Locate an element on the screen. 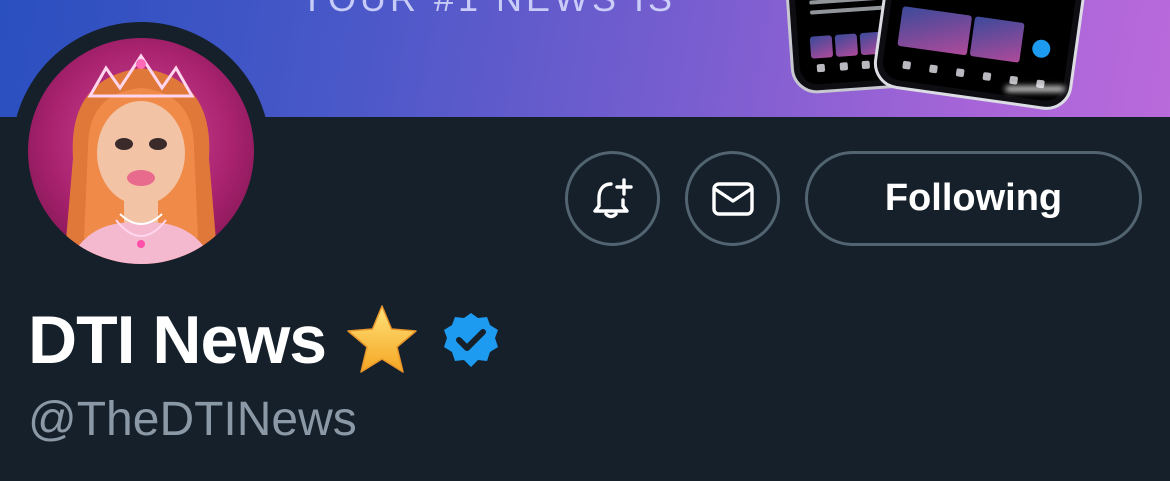  message-button is located at coordinates (732, 198).